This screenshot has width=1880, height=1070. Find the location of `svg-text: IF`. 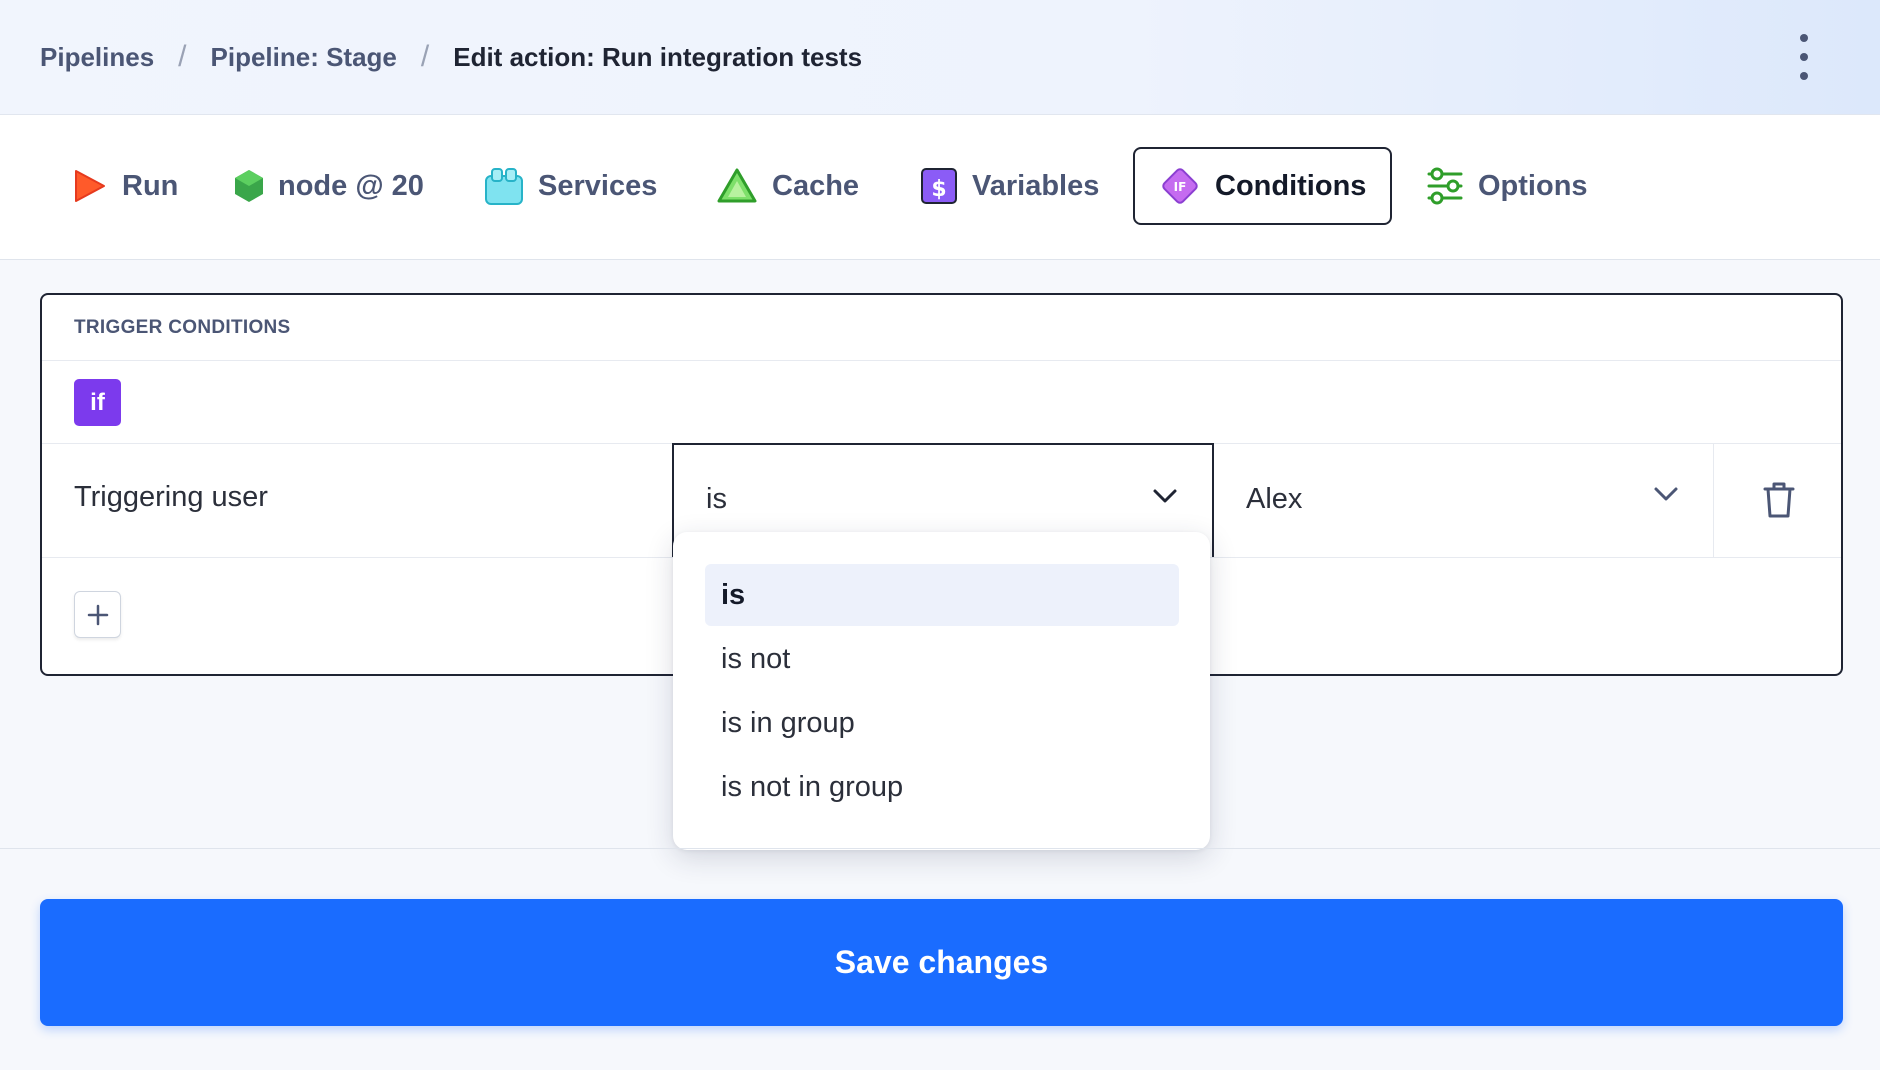

svg-text: IF is located at coordinates (1180, 187).